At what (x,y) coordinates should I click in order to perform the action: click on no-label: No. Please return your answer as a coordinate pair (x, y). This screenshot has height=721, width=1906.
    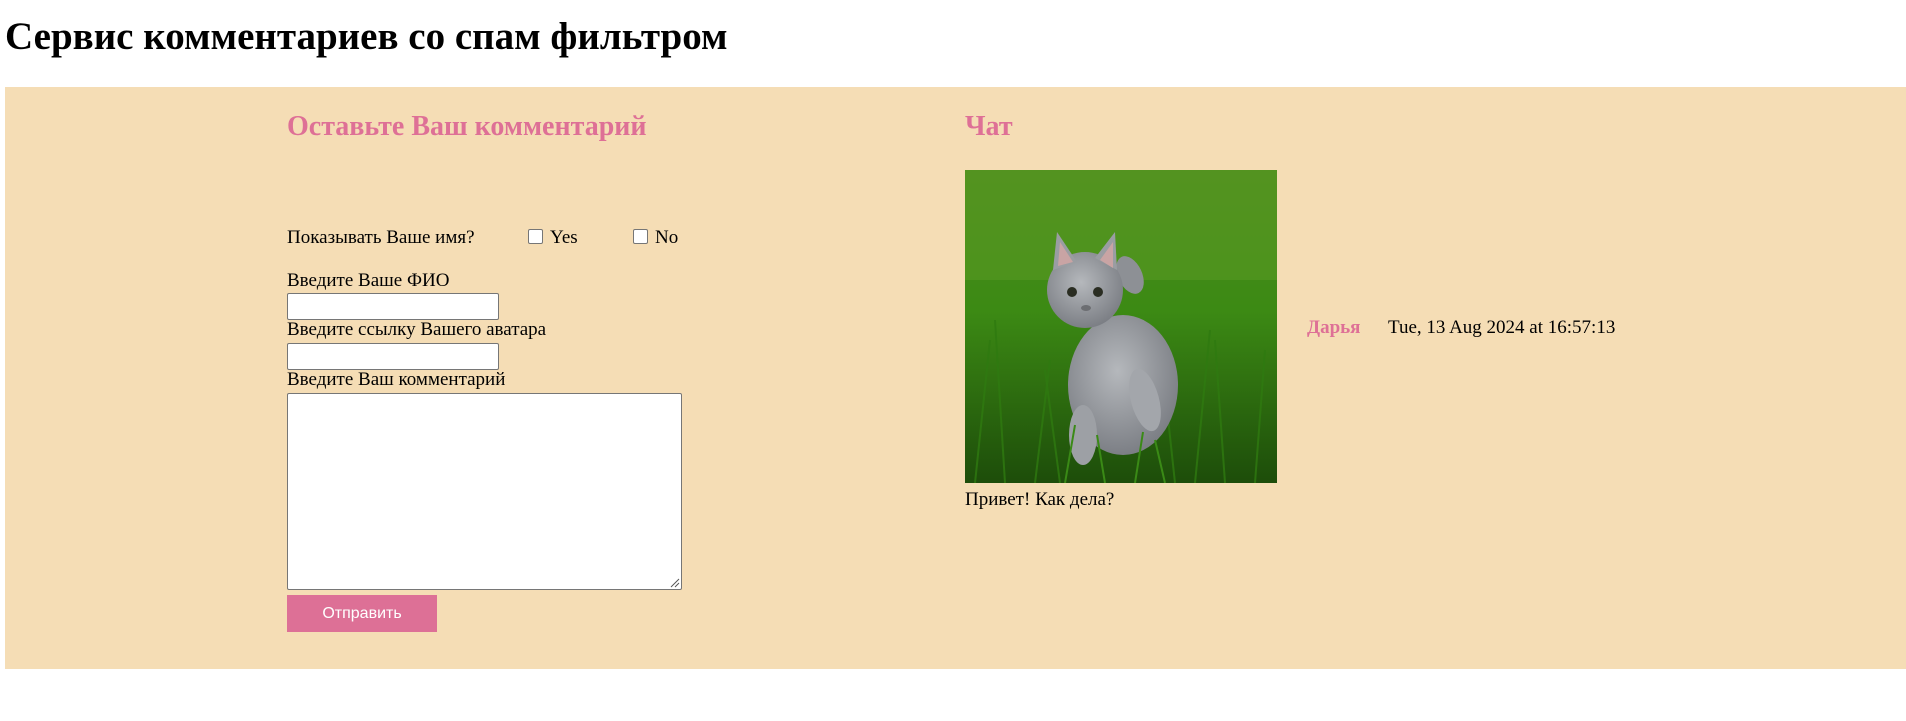
    Looking at the image, I should click on (667, 237).